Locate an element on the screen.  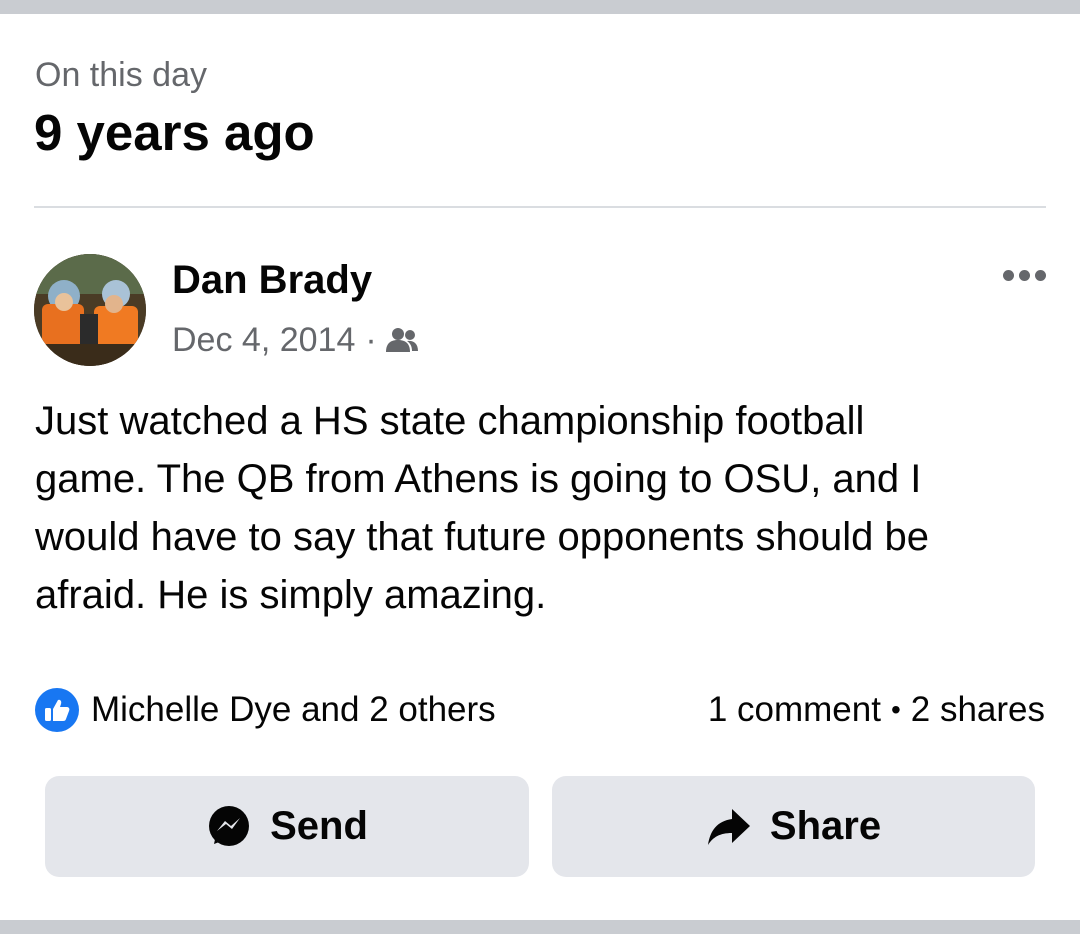
bottom-separator-bar is located at coordinates (540, 927).